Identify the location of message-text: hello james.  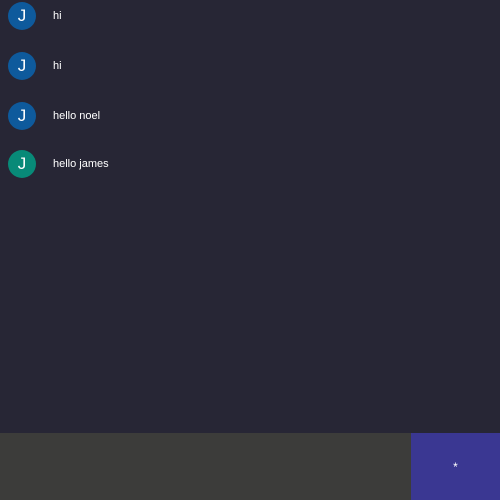
(81, 164).